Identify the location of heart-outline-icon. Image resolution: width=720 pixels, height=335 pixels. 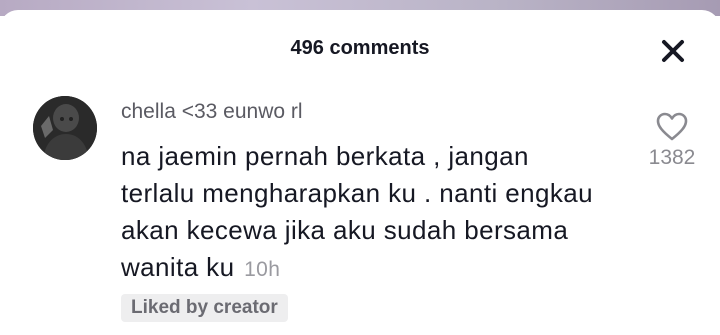
(672, 126).